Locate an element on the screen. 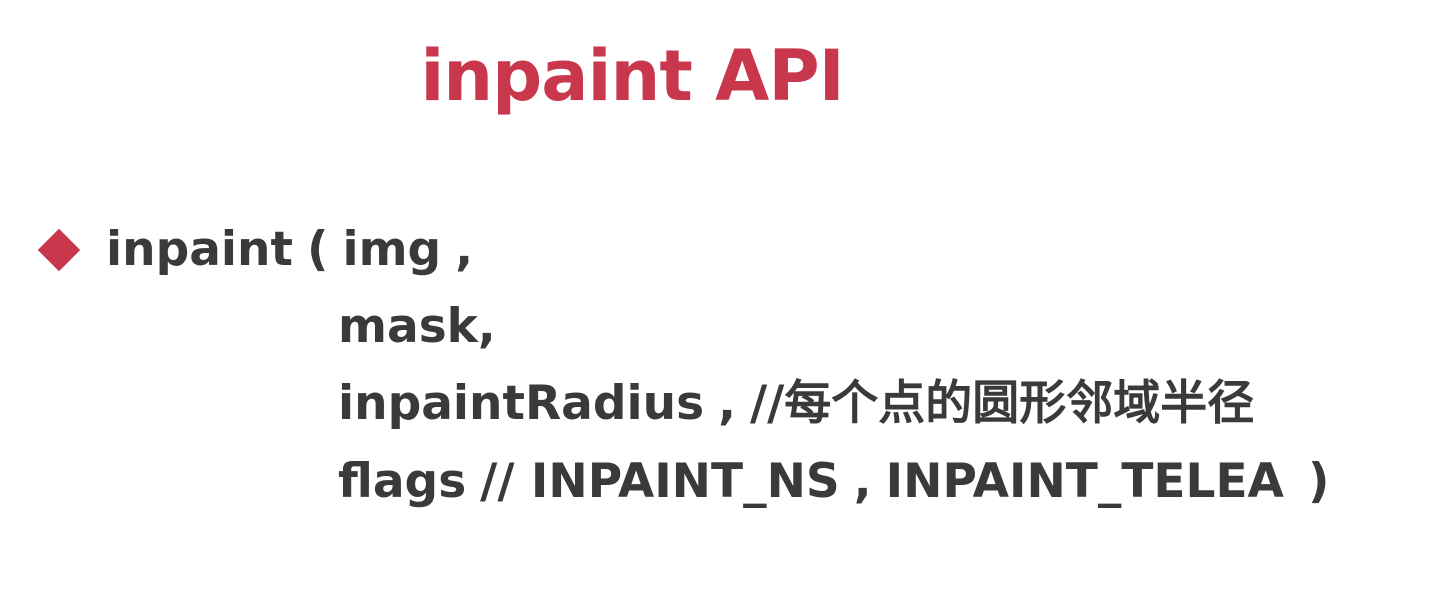 The height and width of the screenshot is (600, 1454). comment-flags: // INPAINT_NS is located at coordinates (660, 481).